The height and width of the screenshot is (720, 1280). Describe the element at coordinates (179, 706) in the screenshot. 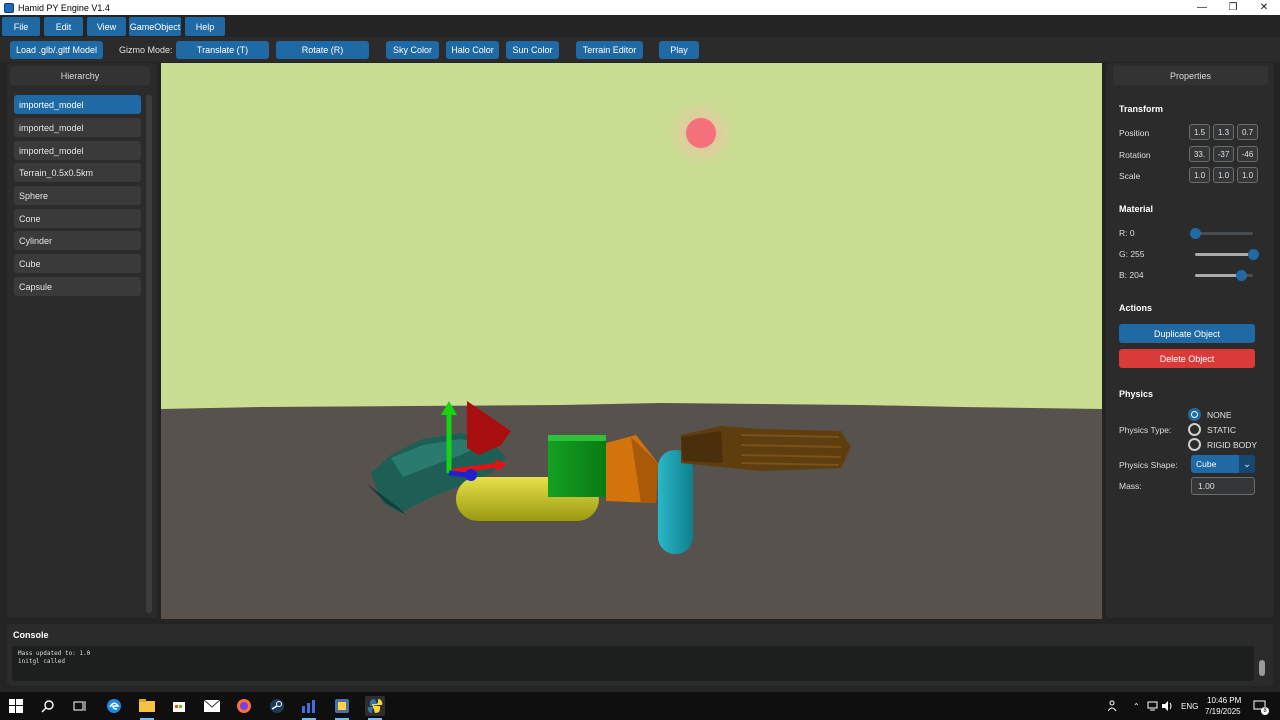

I see `store-icon` at that location.